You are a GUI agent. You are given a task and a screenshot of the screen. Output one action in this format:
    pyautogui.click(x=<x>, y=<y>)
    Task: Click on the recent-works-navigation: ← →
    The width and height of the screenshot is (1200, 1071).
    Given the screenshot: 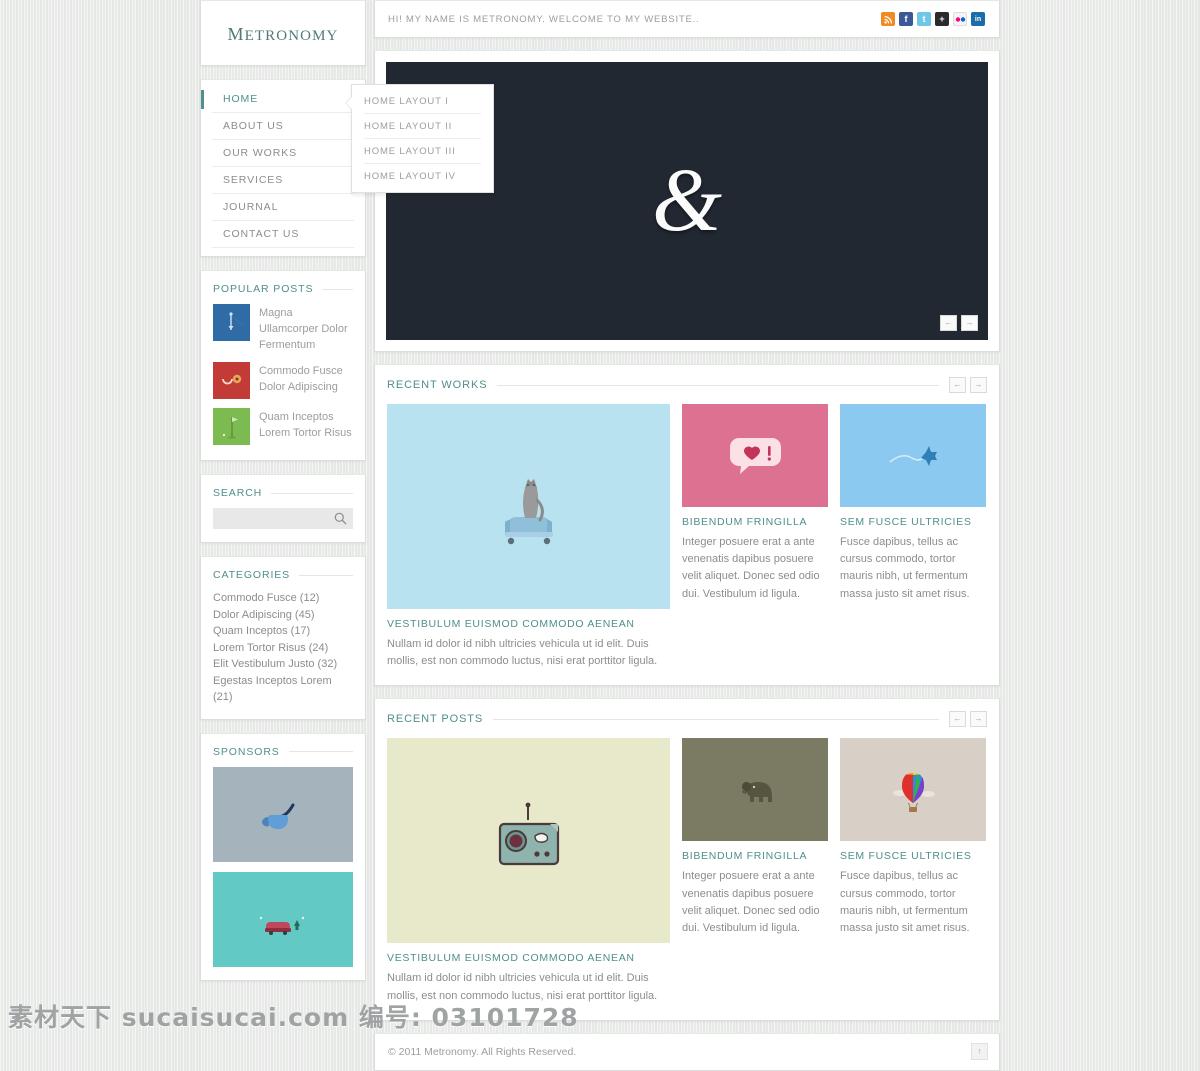 What is the action you would take?
    pyautogui.click(x=968, y=385)
    